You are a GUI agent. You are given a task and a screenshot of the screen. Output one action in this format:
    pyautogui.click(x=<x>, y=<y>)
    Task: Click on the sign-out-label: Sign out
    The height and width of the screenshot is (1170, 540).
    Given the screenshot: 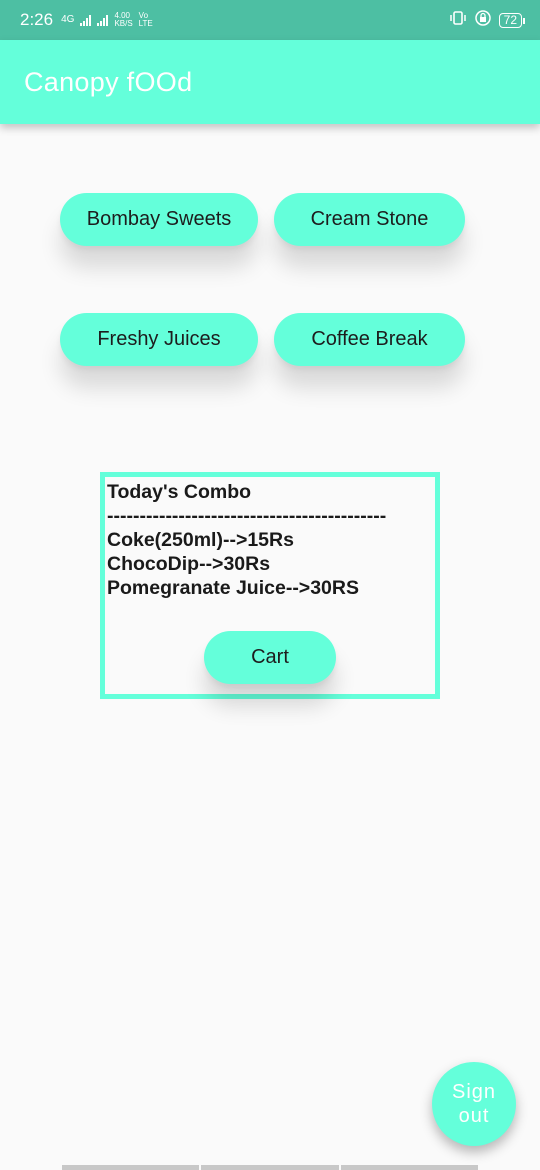 What is the action you would take?
    pyautogui.click(x=474, y=1104)
    